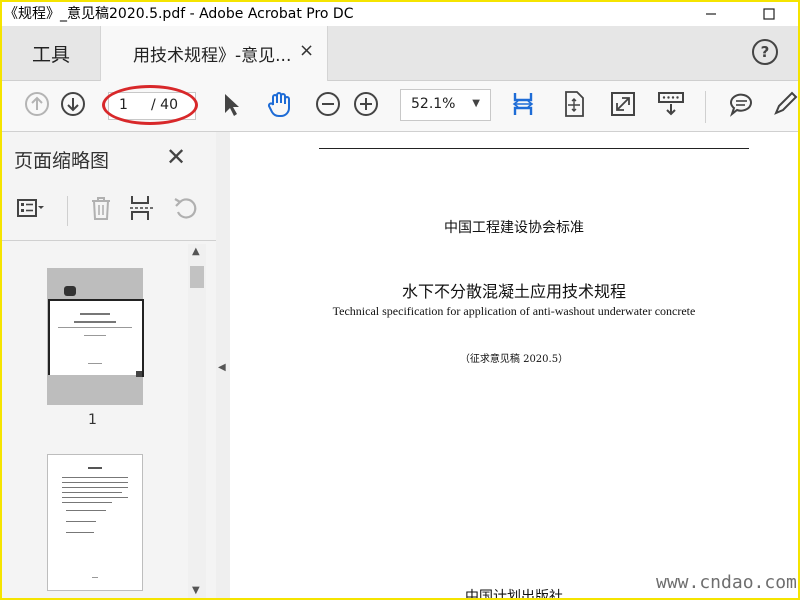  I want to click on zoom-value: 52.1%, so click(433, 104).